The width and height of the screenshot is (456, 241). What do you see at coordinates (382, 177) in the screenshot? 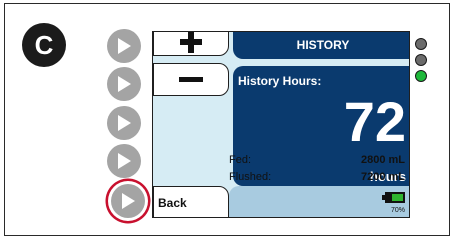
I see `flushed-value: 7200 mL` at bounding box center [382, 177].